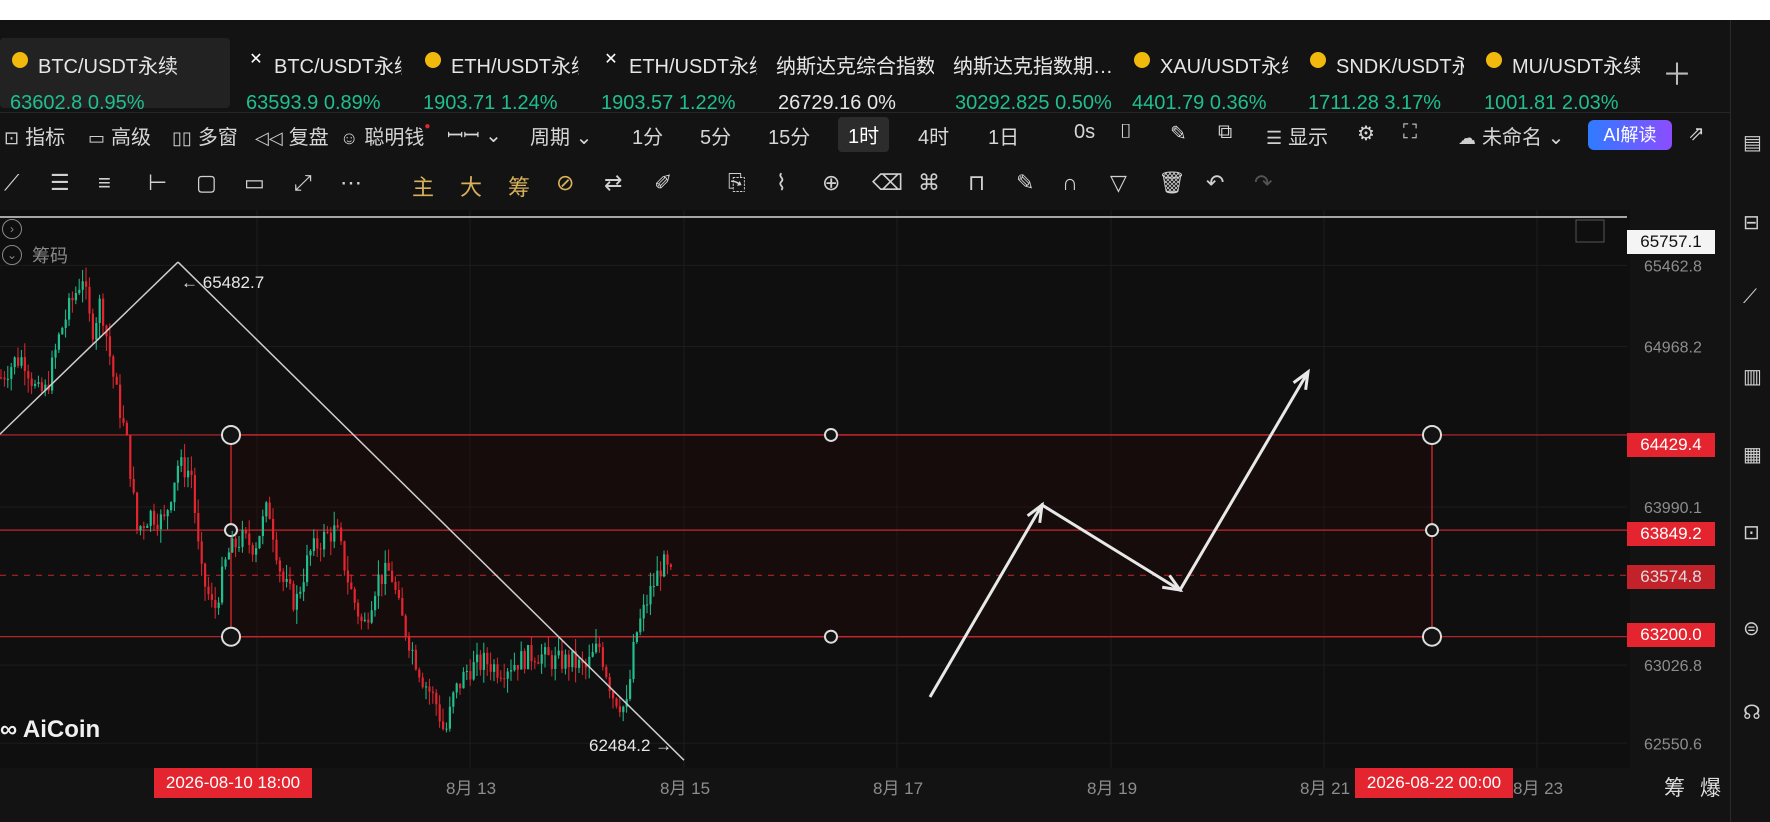 This screenshot has height=822, width=1770. I want to click on x-tick-label: 8月 15, so click(685, 788).